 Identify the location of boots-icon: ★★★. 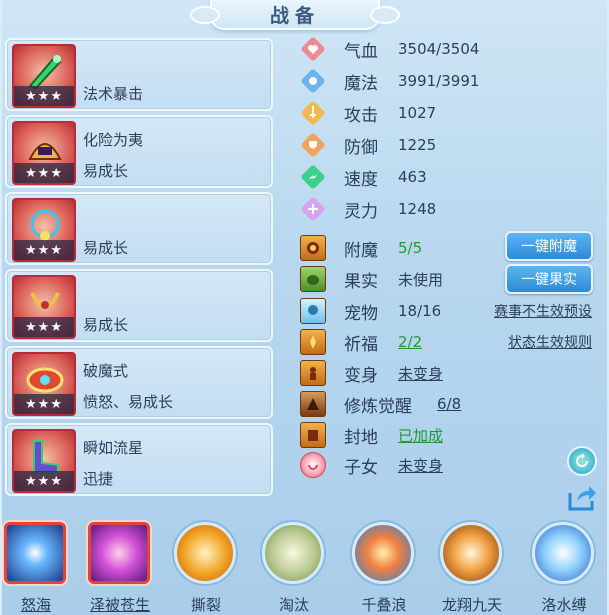
(44, 461).